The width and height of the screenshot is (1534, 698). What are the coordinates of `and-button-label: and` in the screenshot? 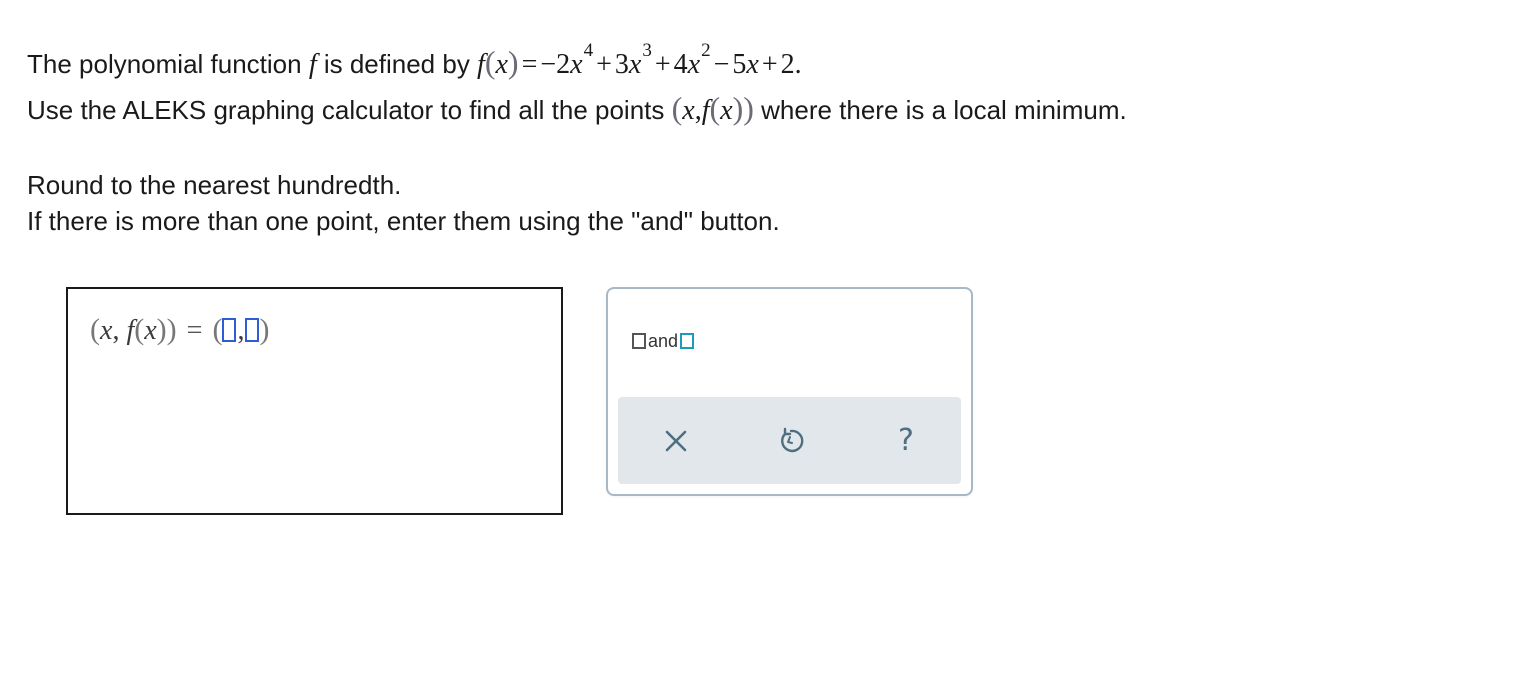 It's located at (663, 340).